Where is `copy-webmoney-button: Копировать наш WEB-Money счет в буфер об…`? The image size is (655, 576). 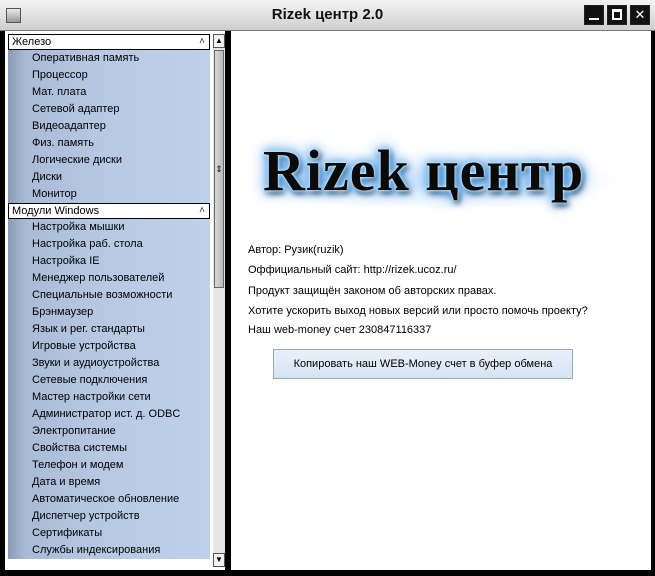 copy-webmoney-button: Копировать наш WEB-Money счет в буфер об… is located at coordinates (423, 364).